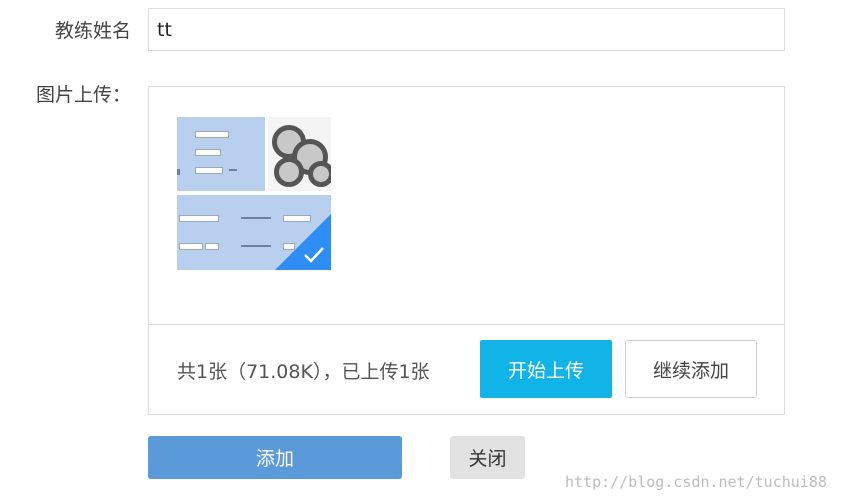  I want to click on upload-status-text: 共1张（71.08K），已上传1张, so click(303, 372).